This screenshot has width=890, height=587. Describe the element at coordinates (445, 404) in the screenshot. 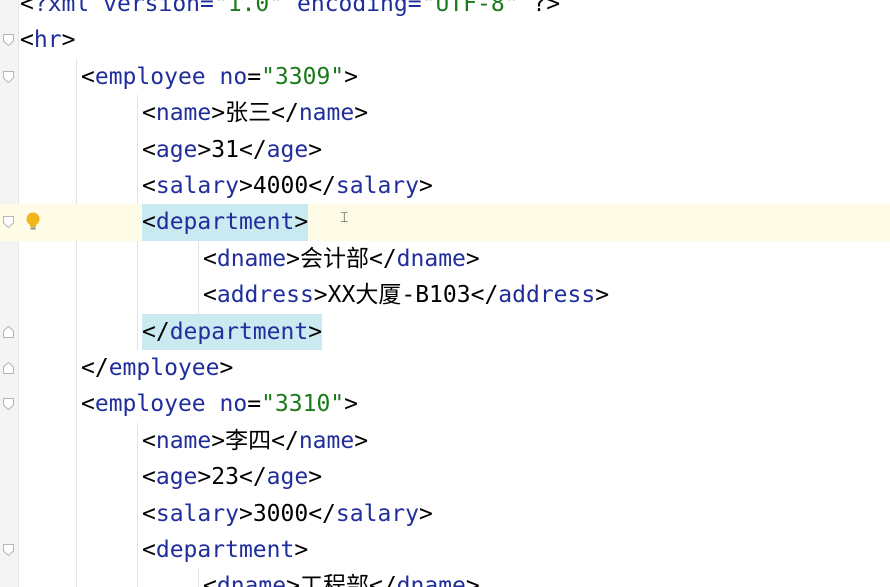

I see `code-line: <employee no="3310">` at that location.